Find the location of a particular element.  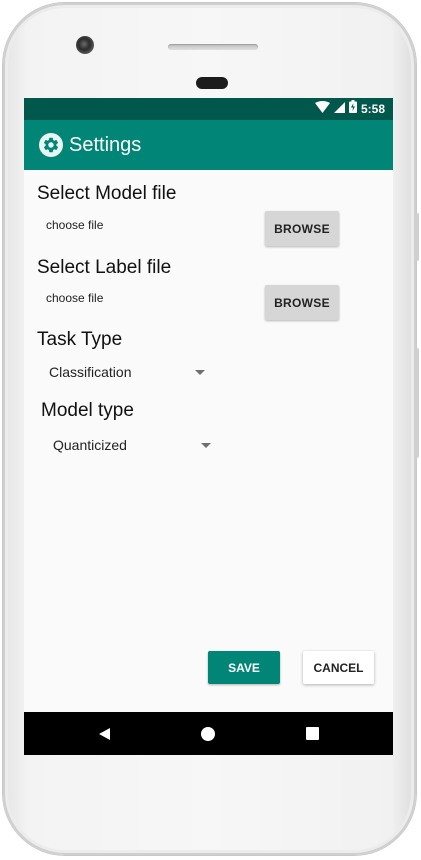

signal-icon is located at coordinates (339, 109).